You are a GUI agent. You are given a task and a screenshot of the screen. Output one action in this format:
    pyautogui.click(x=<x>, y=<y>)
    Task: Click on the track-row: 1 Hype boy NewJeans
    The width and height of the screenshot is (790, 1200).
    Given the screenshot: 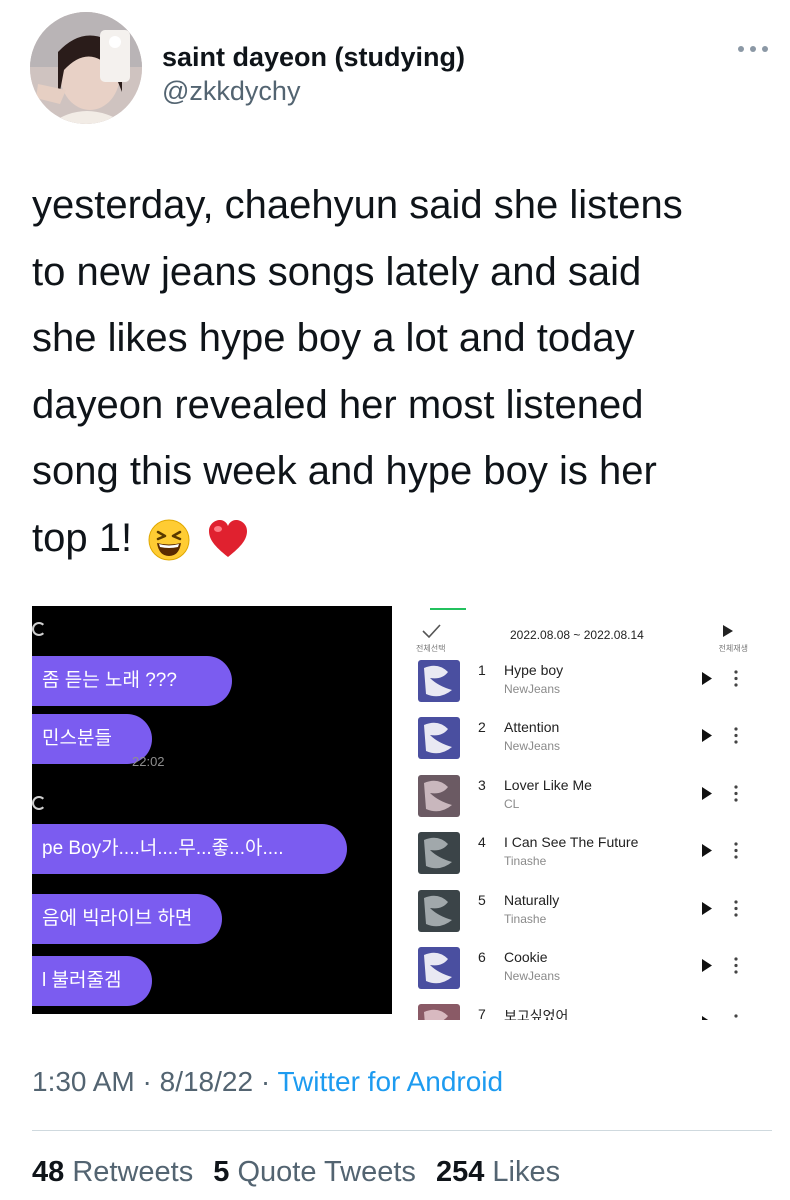 What is the action you would take?
    pyautogui.click(x=587, y=688)
    